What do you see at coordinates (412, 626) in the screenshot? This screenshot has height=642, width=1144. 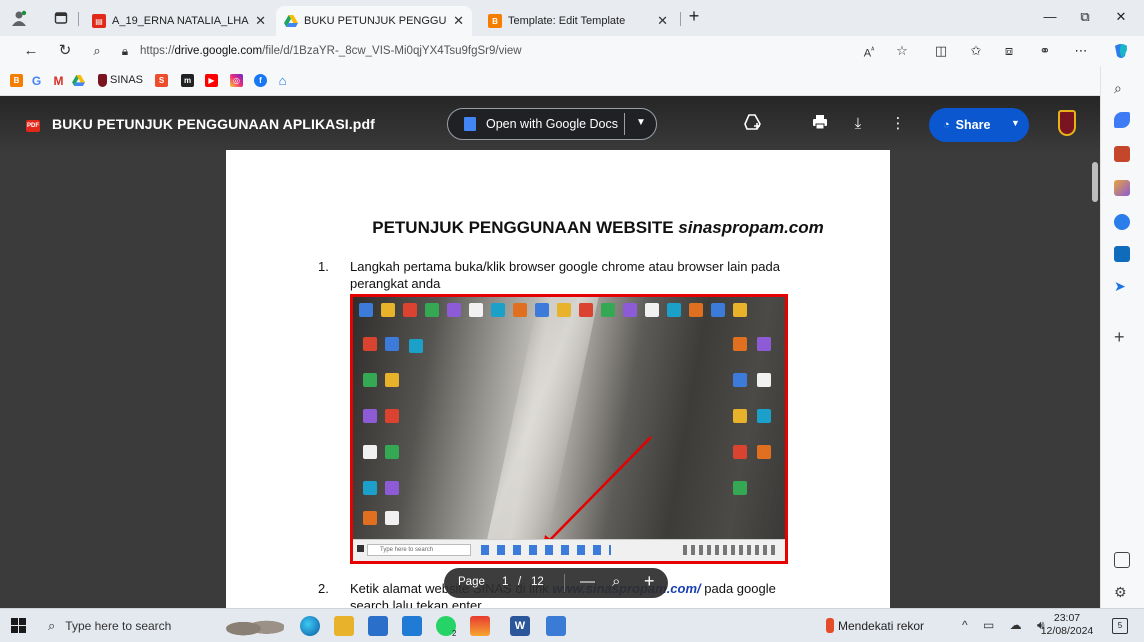 I see `mail-app-icon` at bounding box center [412, 626].